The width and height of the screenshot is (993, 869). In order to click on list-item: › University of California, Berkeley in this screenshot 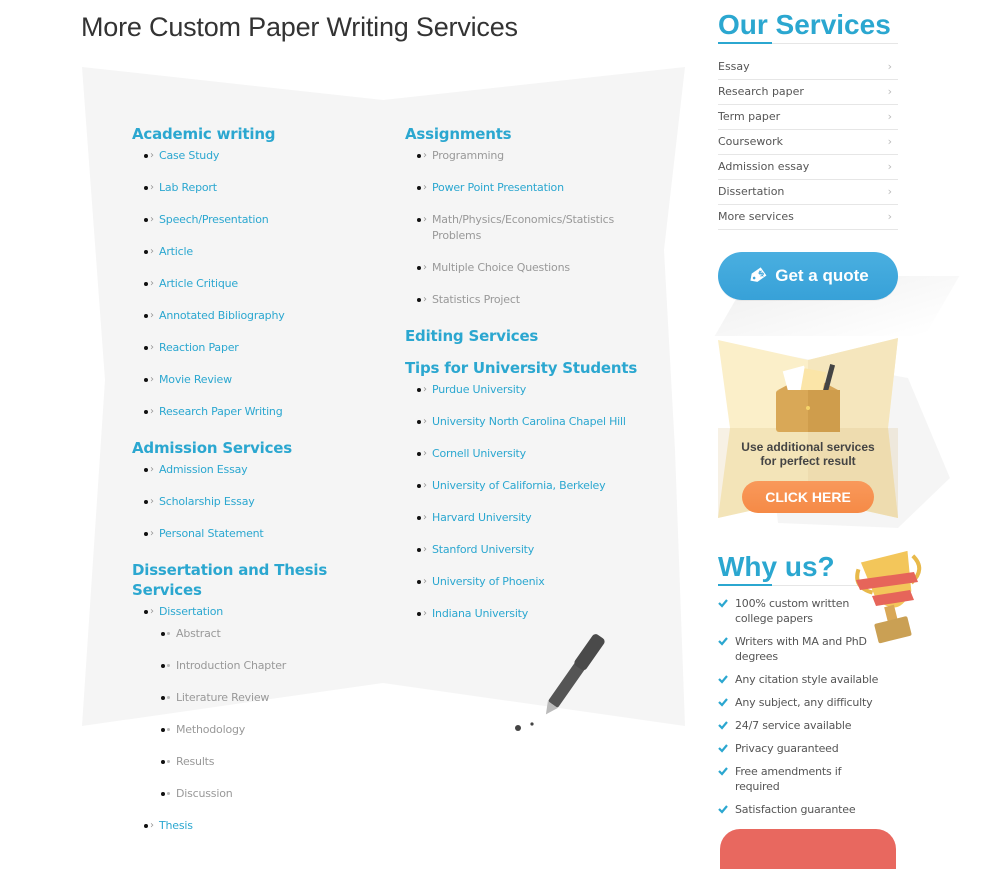, I will do `click(540, 486)`.